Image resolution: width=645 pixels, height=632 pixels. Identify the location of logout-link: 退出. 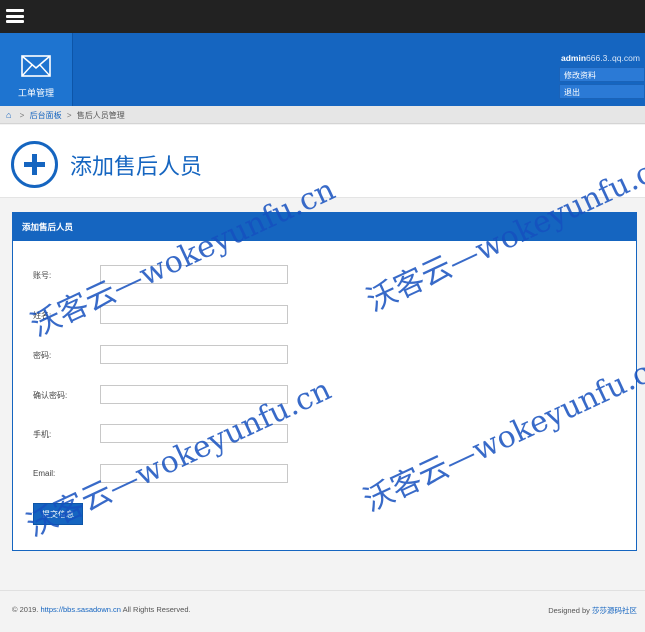
(602, 91).